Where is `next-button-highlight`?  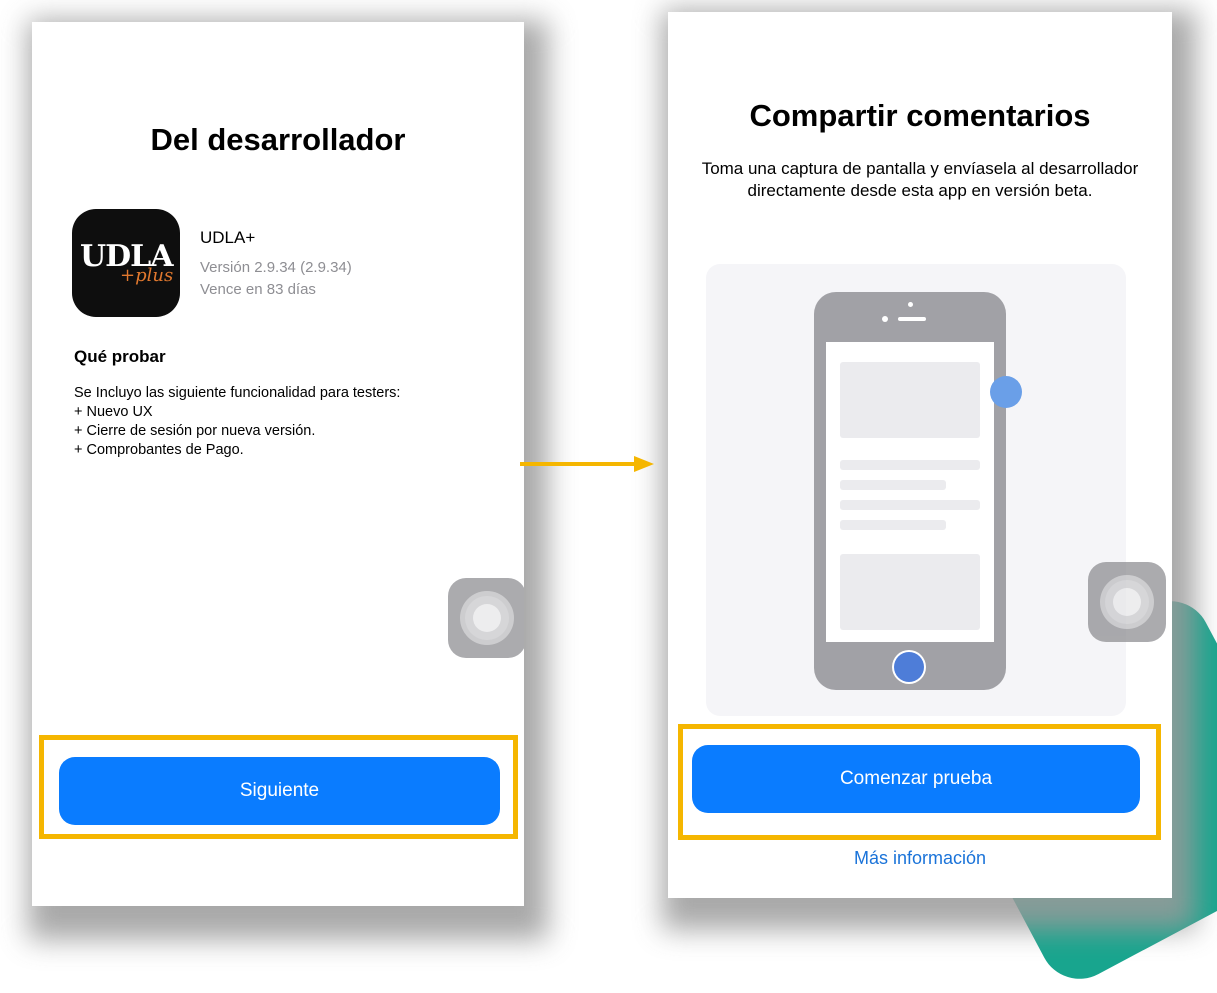
next-button-highlight is located at coordinates (278, 787).